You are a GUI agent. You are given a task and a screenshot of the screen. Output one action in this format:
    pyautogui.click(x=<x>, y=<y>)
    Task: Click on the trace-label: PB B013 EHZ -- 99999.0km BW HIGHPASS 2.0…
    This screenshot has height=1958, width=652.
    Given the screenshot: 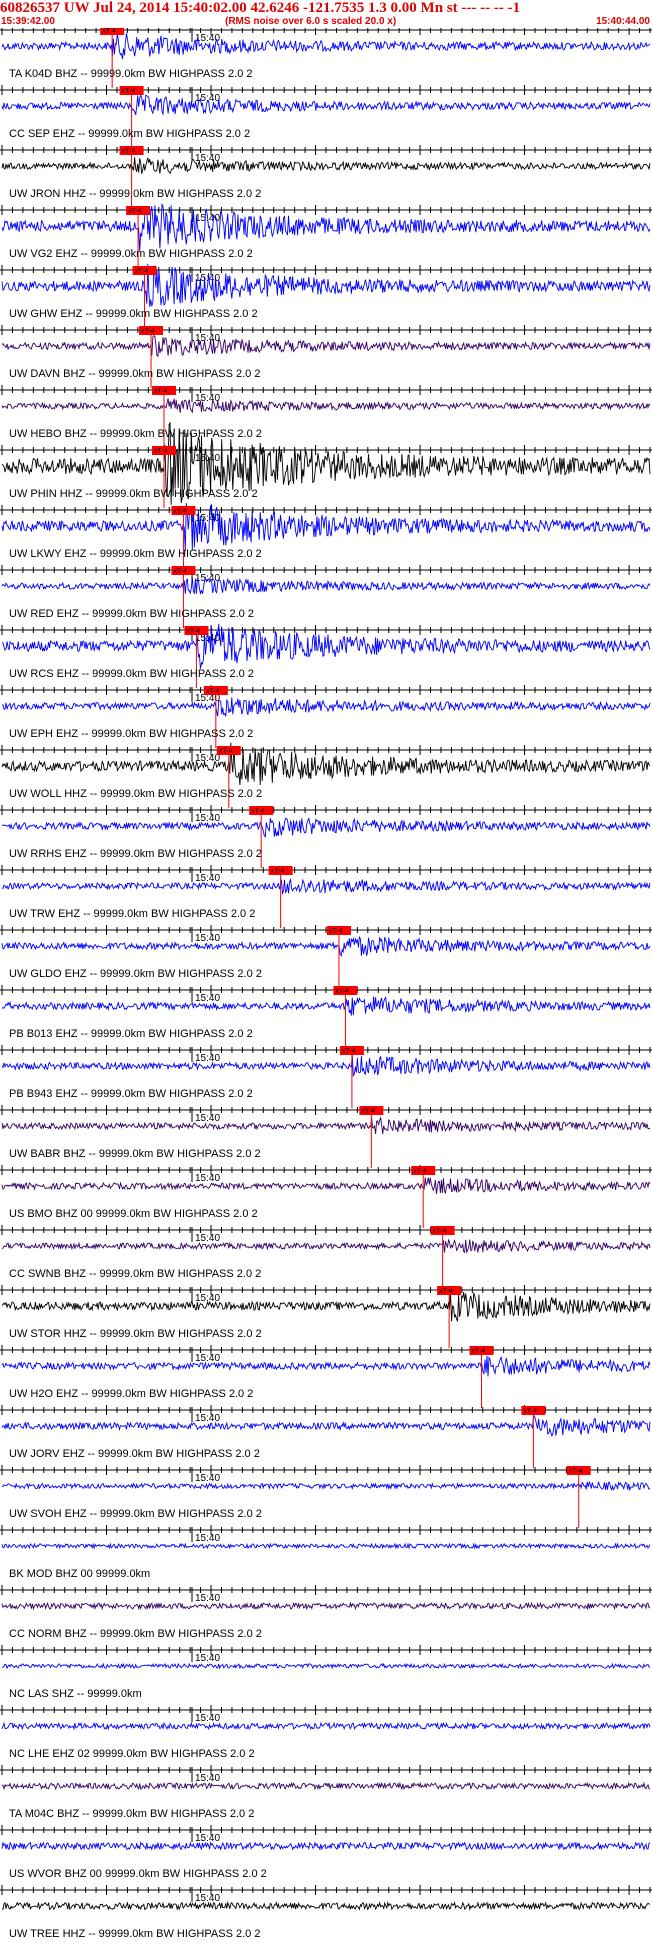 What is the action you would take?
    pyautogui.click(x=131, y=1034)
    